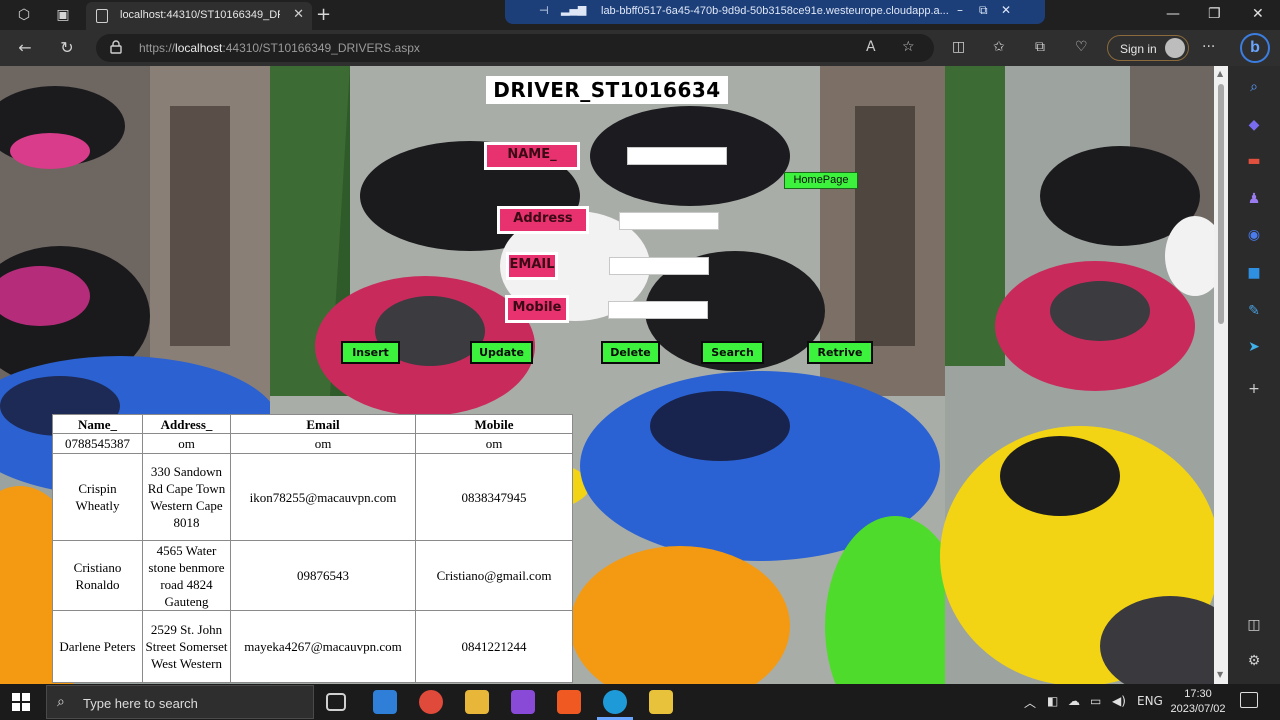 The width and height of the screenshot is (1280, 720). I want to click on task-view-icon, so click(336, 702).